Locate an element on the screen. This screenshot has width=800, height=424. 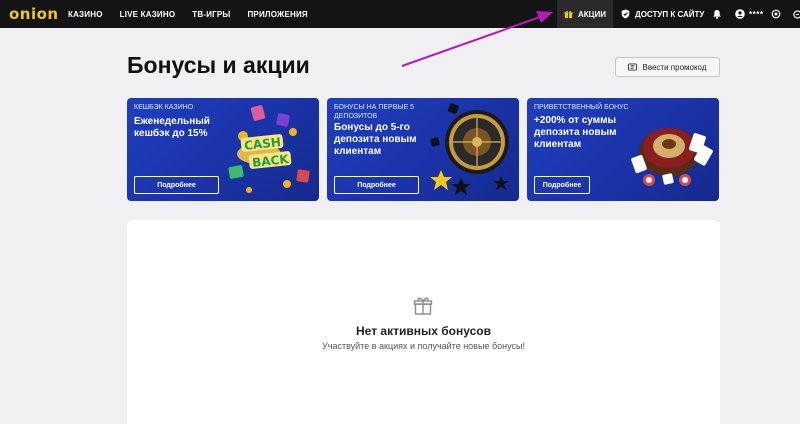
username-masked: **** is located at coordinates (756, 14).